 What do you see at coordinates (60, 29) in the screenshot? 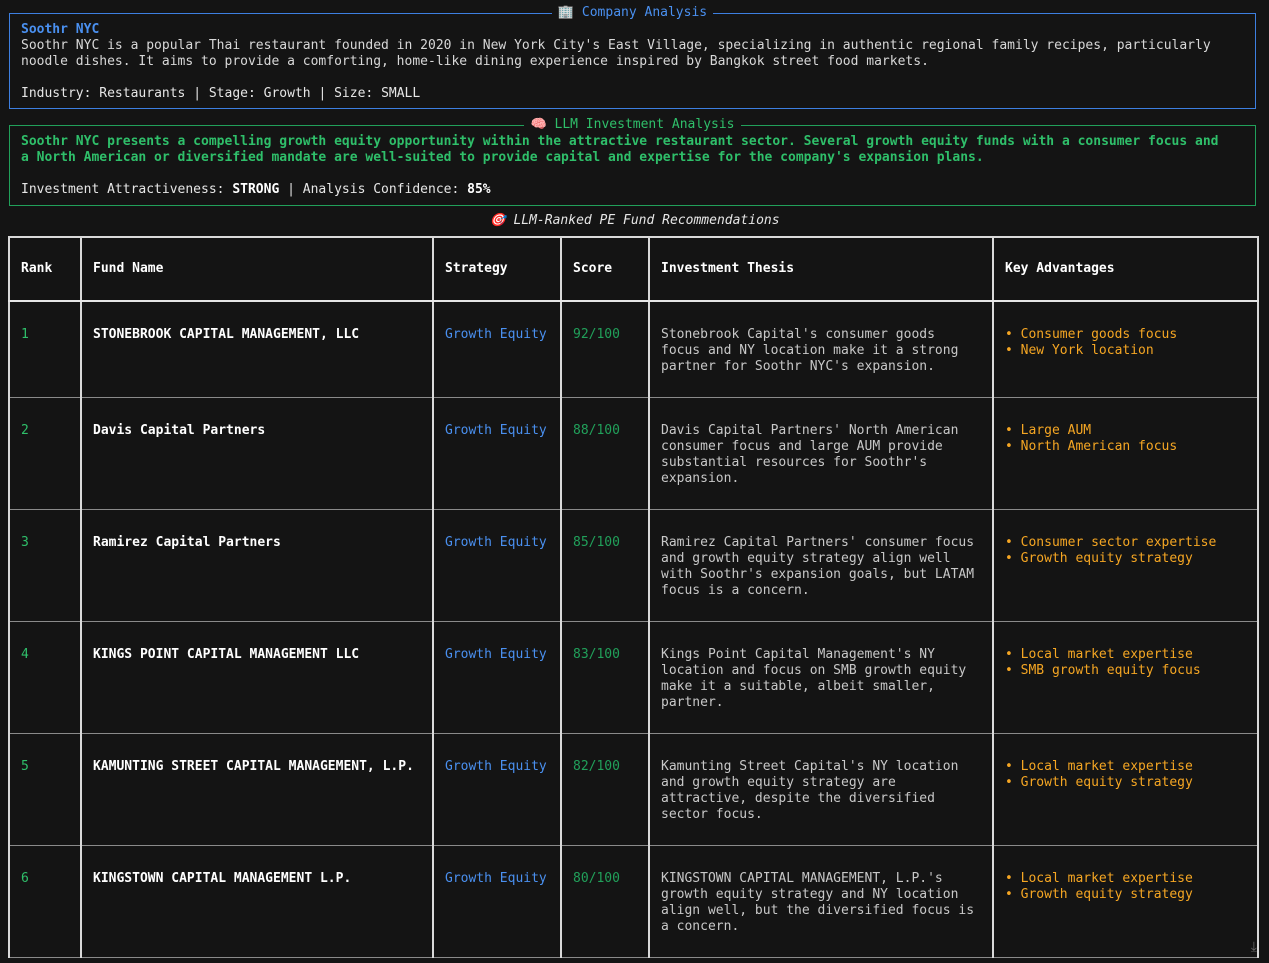
I see `company-name: Soothr NYC` at bounding box center [60, 29].